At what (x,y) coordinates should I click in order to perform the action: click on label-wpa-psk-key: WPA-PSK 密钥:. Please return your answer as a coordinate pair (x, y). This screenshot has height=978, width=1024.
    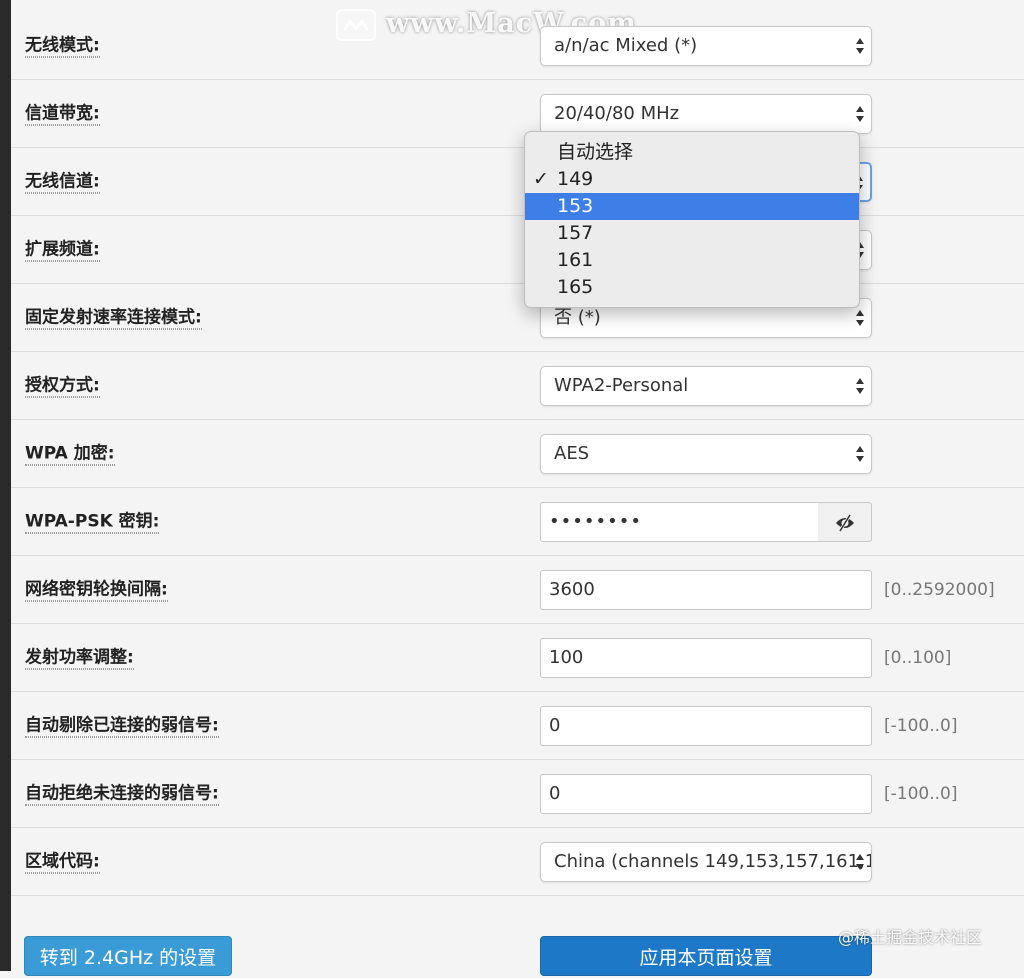
    Looking at the image, I should click on (92, 522).